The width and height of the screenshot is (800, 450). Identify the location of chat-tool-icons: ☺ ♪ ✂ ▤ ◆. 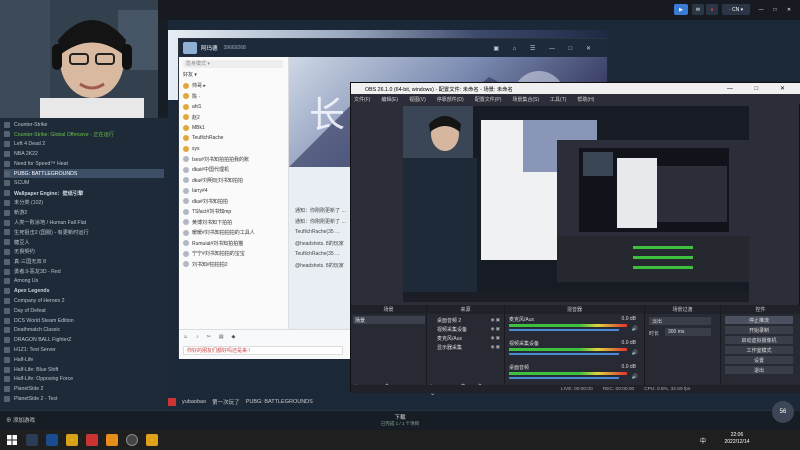
(209, 337).